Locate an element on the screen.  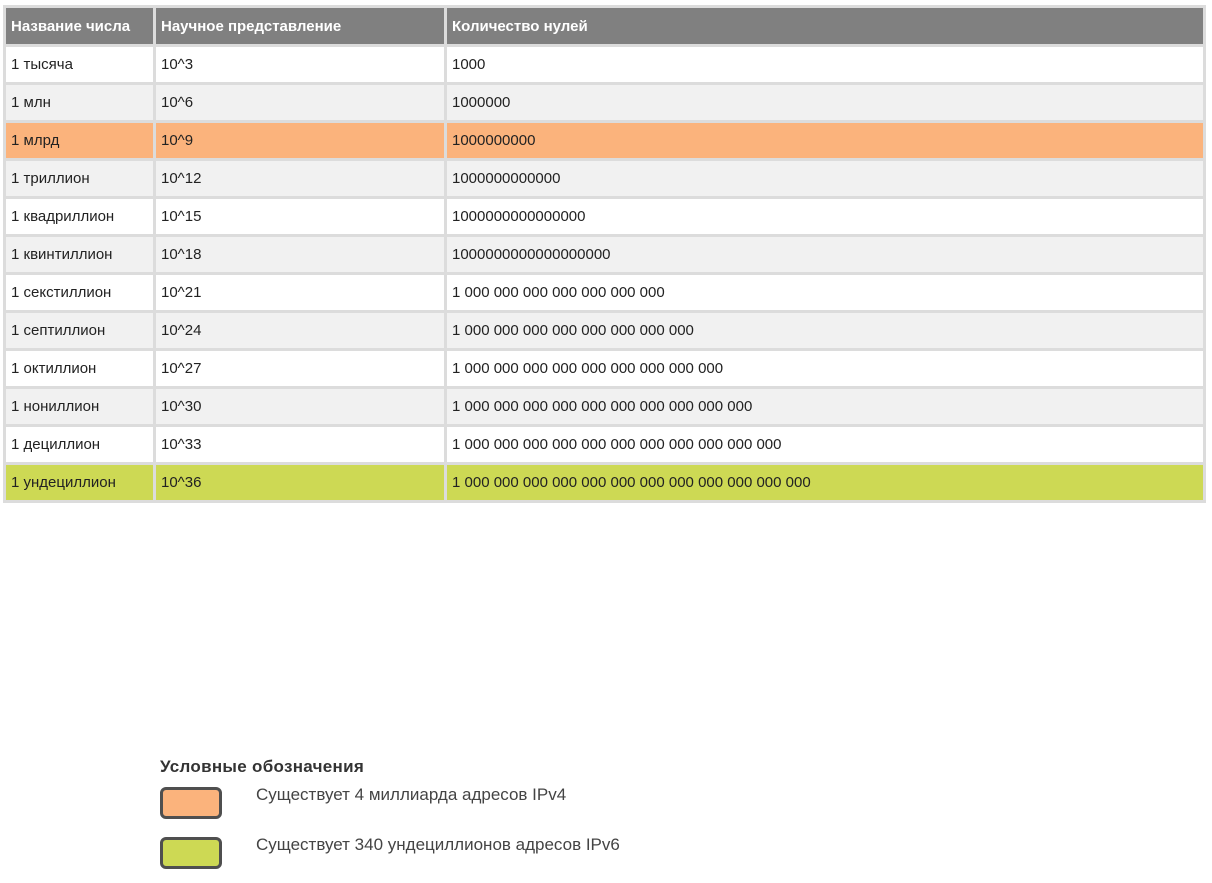
cell-zero-count: 1 000 000 000 000 000 000 000 is located at coordinates (825, 292).